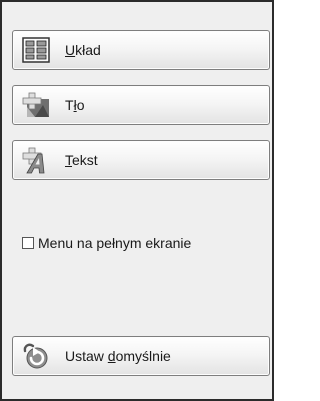 The width and height of the screenshot is (320, 401). I want to click on text-button-label: Tekst, so click(81, 160).